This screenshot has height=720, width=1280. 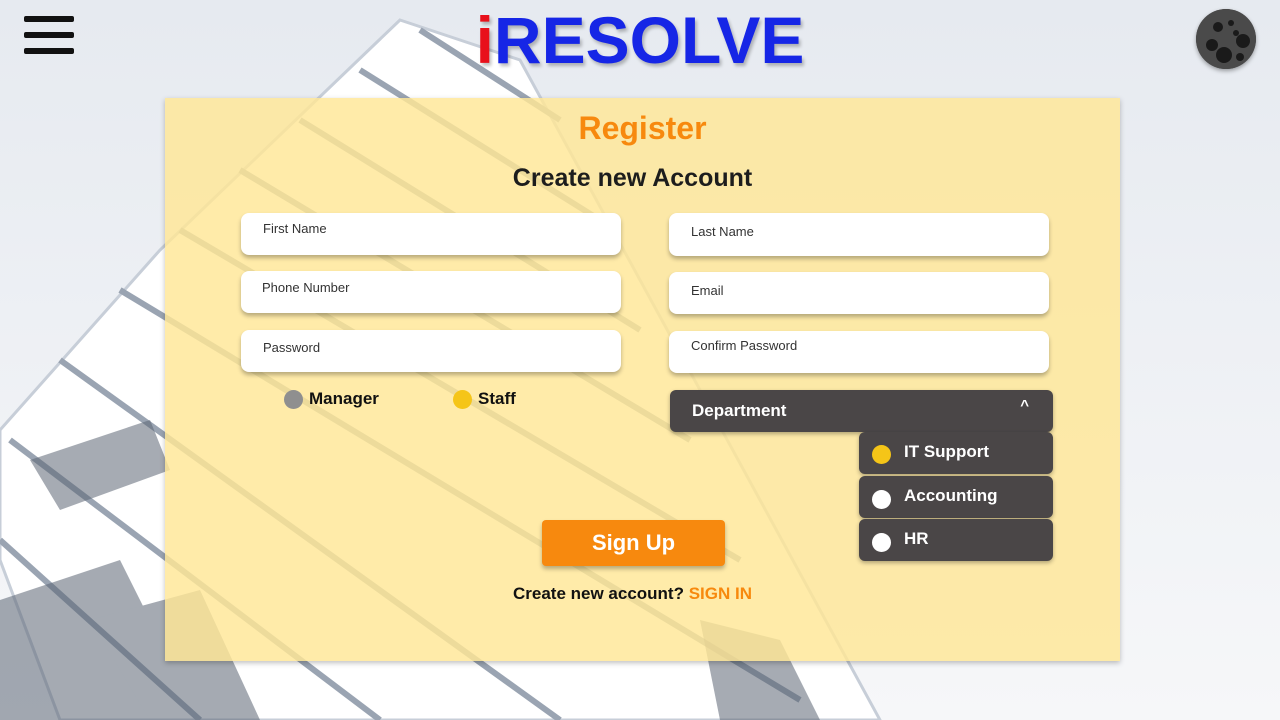 What do you see at coordinates (632, 178) in the screenshot?
I see `form-subtitle: Create new Account` at bounding box center [632, 178].